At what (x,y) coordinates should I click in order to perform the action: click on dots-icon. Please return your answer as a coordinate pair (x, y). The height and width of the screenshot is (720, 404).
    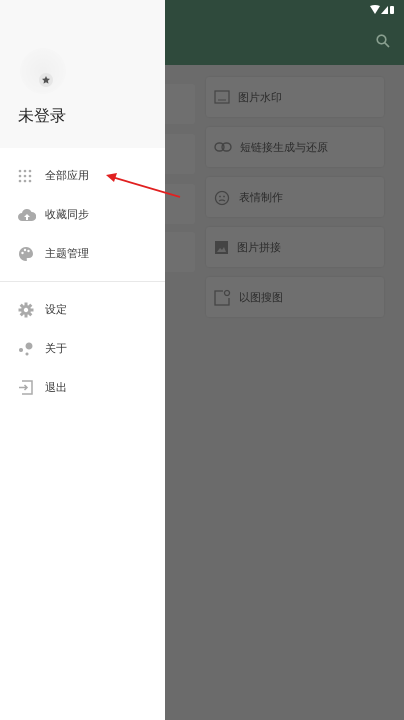
    Looking at the image, I should click on (26, 349).